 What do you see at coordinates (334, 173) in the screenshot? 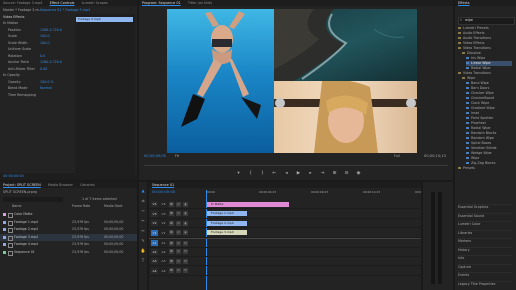
I see `insert-button: ⊞` at bounding box center [334, 173].